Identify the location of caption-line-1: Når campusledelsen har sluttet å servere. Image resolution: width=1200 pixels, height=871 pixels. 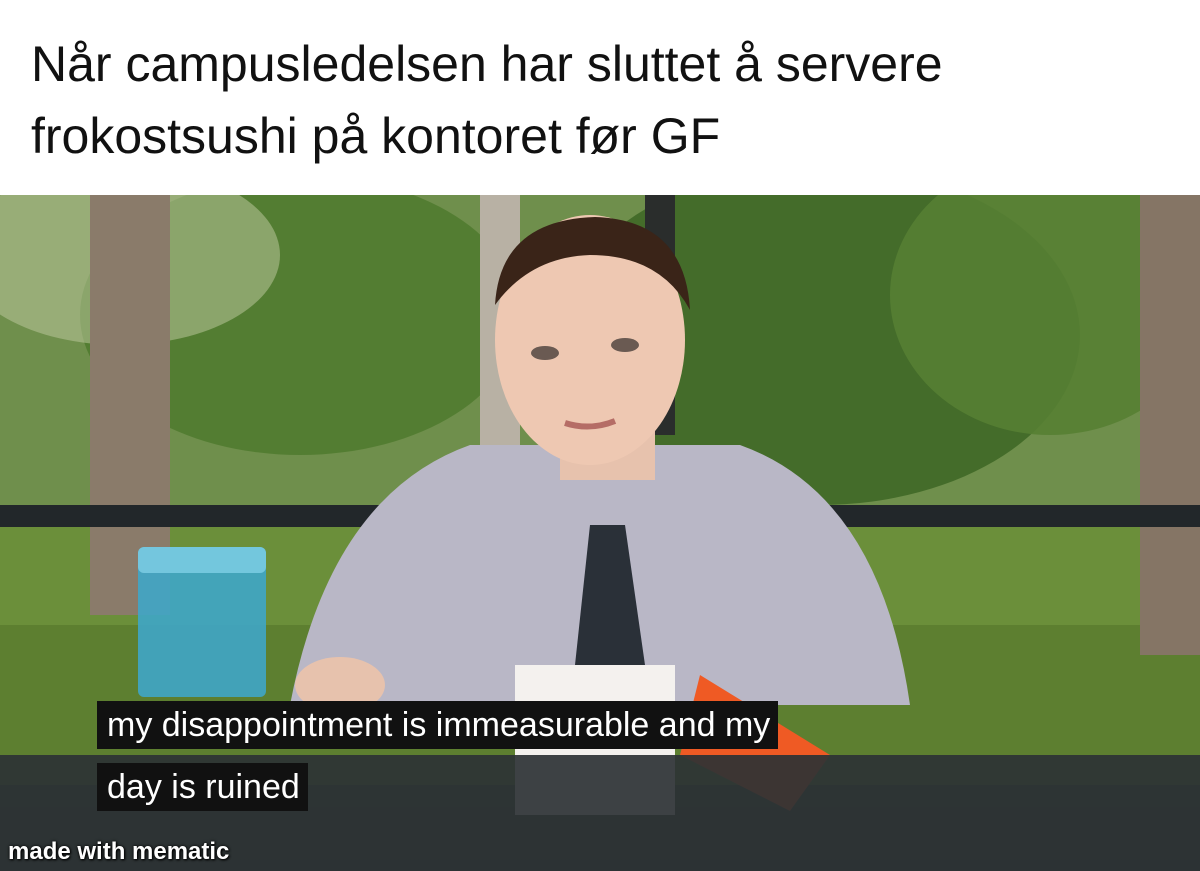
(487, 64).